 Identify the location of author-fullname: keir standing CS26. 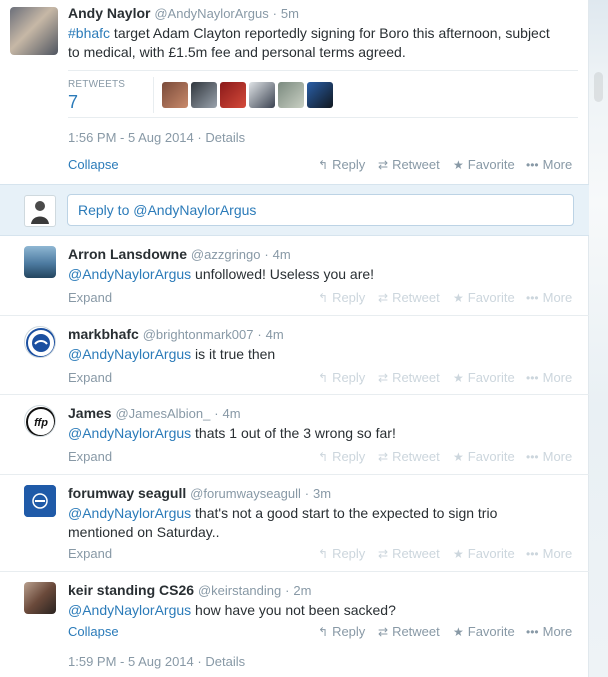
(131, 590).